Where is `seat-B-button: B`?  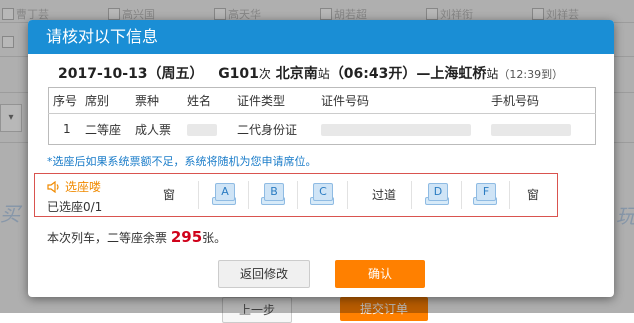
seat-B-button: B is located at coordinates (273, 194).